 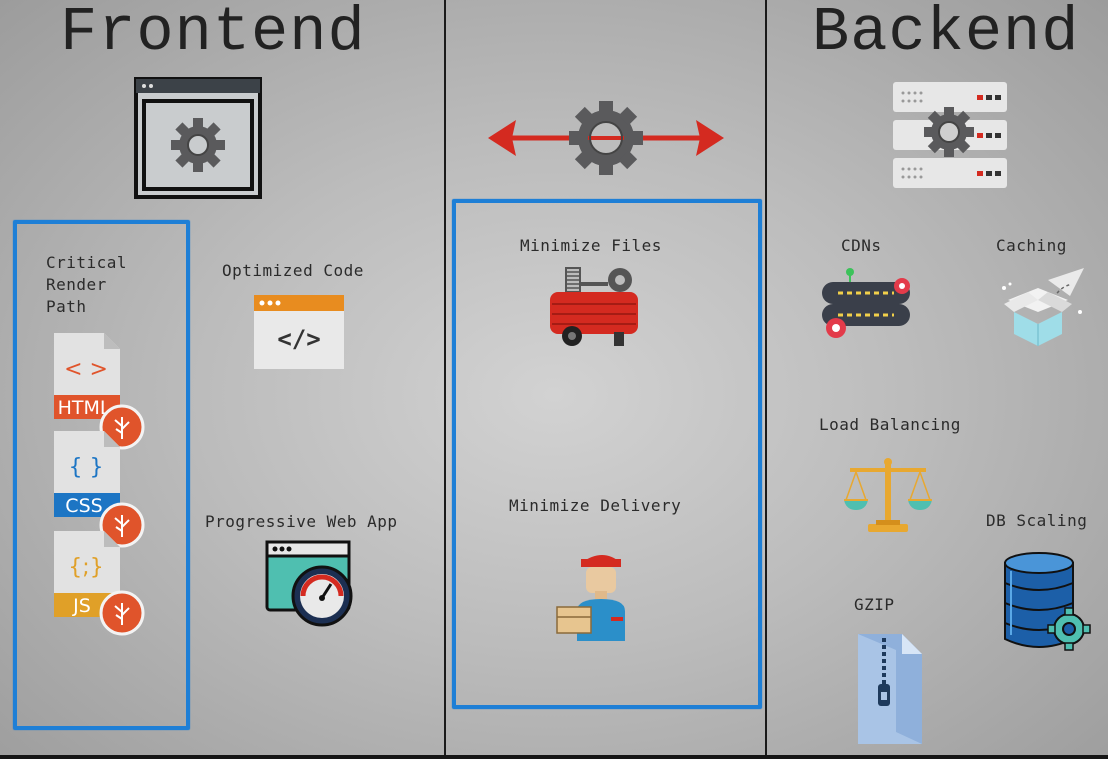 What do you see at coordinates (87, 284) in the screenshot?
I see `critical-render-path-label: Critical Render Path` at bounding box center [87, 284].